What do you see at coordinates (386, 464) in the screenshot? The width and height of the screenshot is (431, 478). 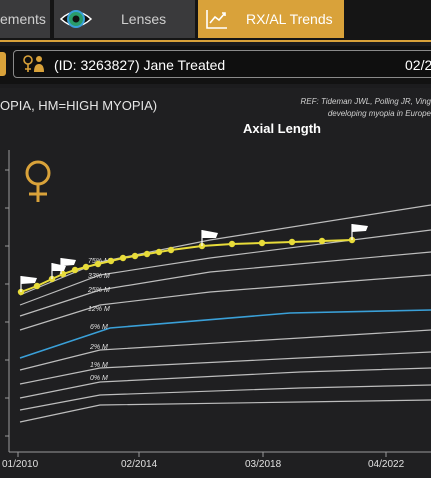 I see `x-tick-label-2022: 04/2022` at bounding box center [386, 464].